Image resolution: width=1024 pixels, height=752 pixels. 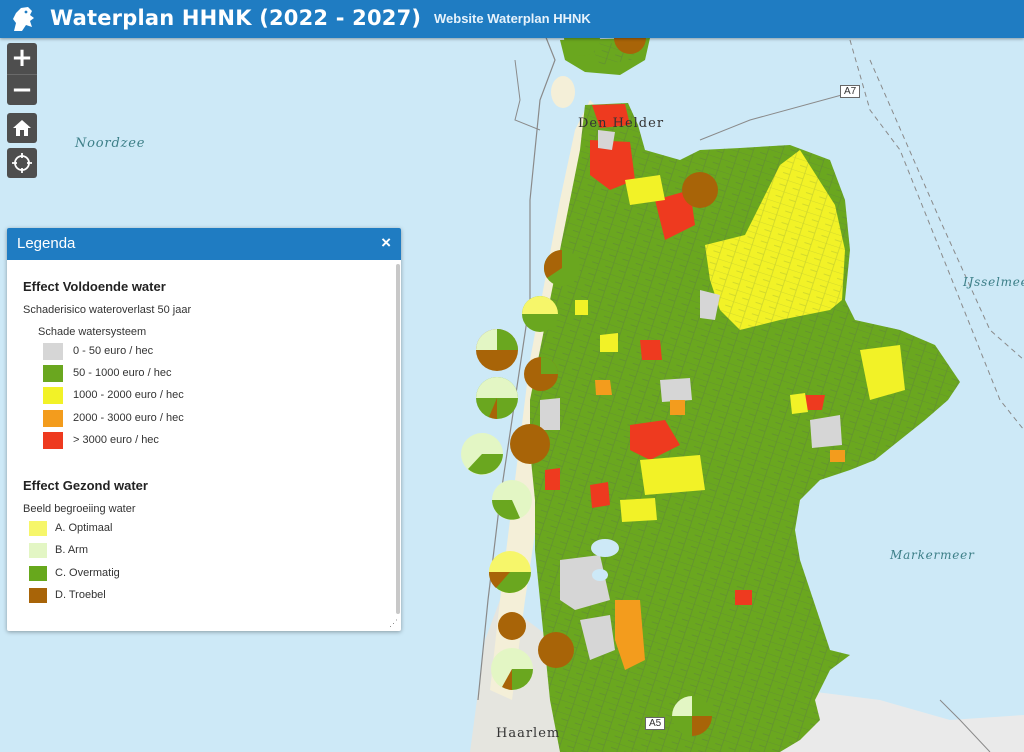 What do you see at coordinates (393, 623) in the screenshot?
I see `resize-grip-icon: ⋰` at bounding box center [393, 623].